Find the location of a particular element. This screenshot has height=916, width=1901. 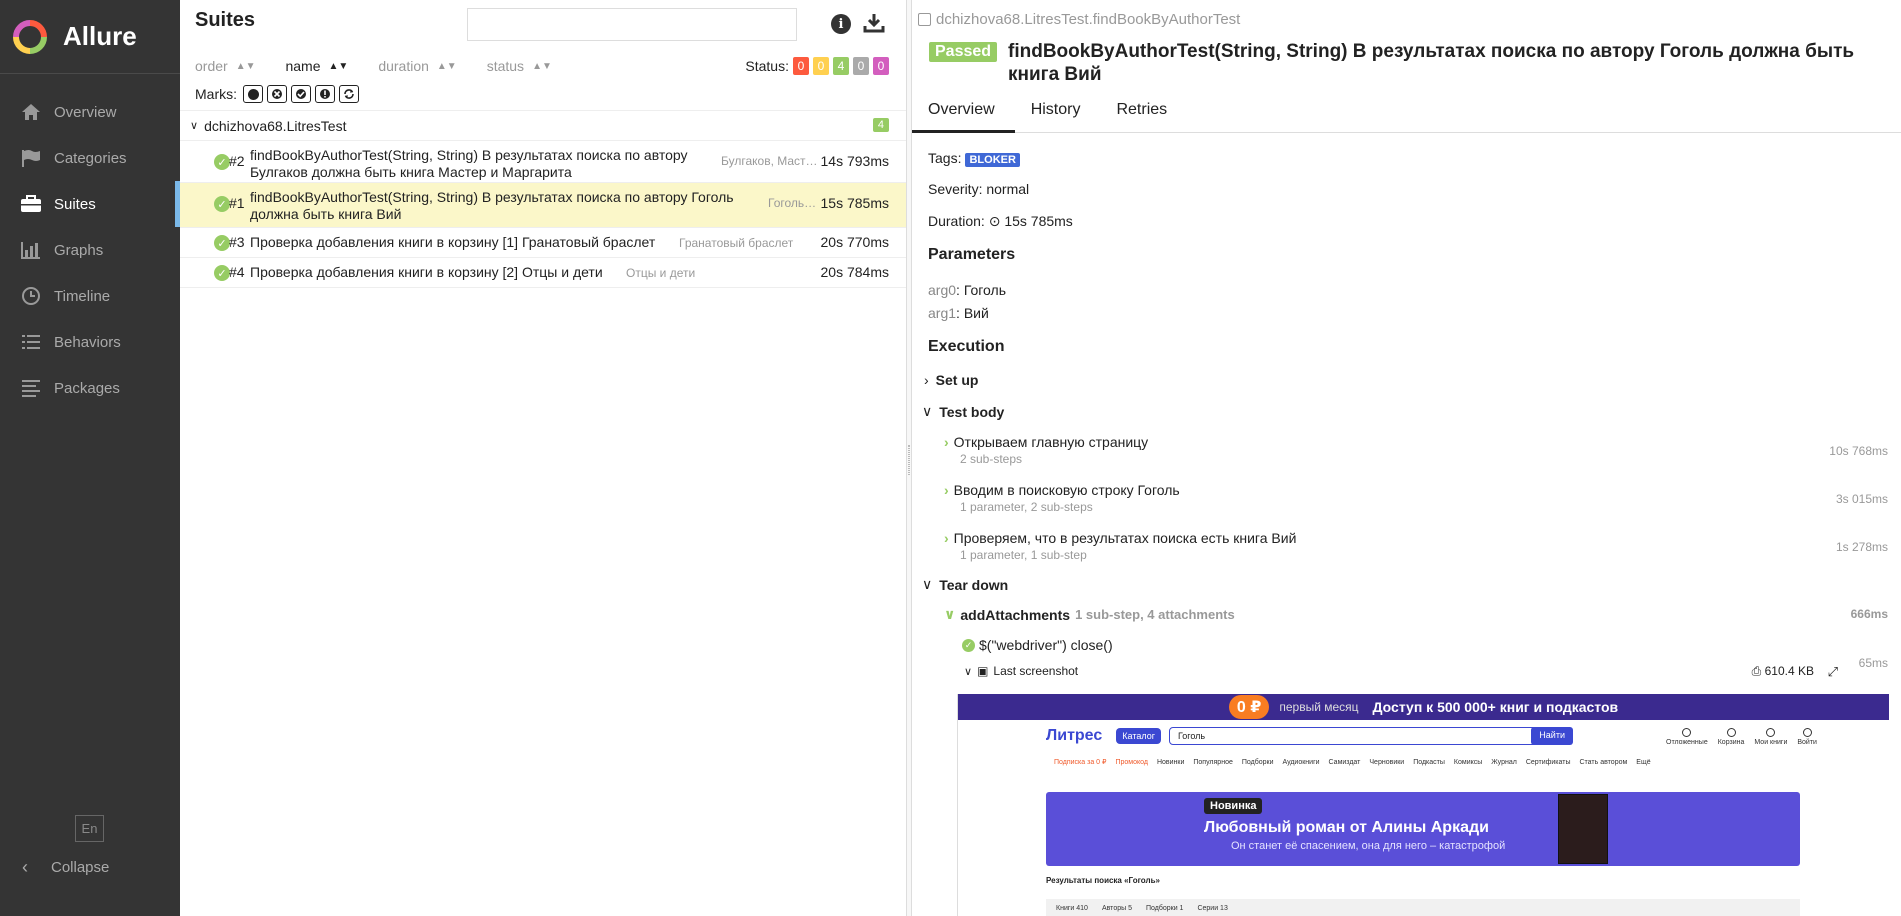

test-body-section: ∨ Test body is located at coordinates (963, 411).